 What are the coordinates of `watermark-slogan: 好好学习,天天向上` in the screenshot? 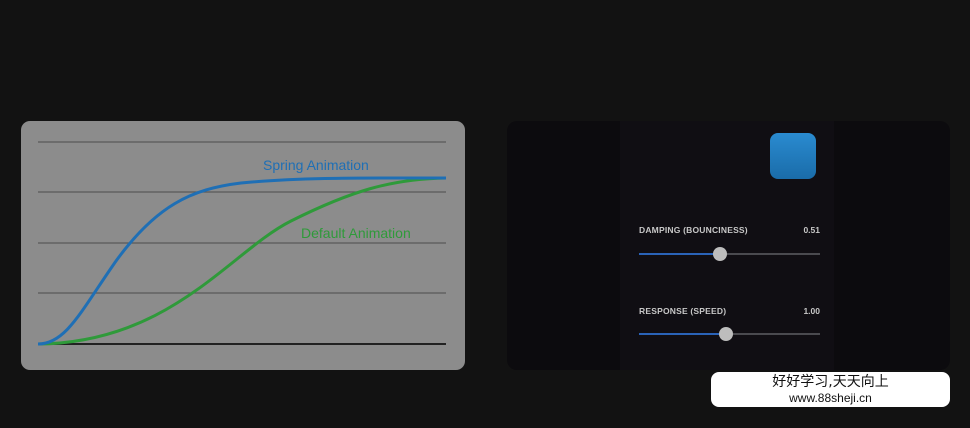 It's located at (830, 382).